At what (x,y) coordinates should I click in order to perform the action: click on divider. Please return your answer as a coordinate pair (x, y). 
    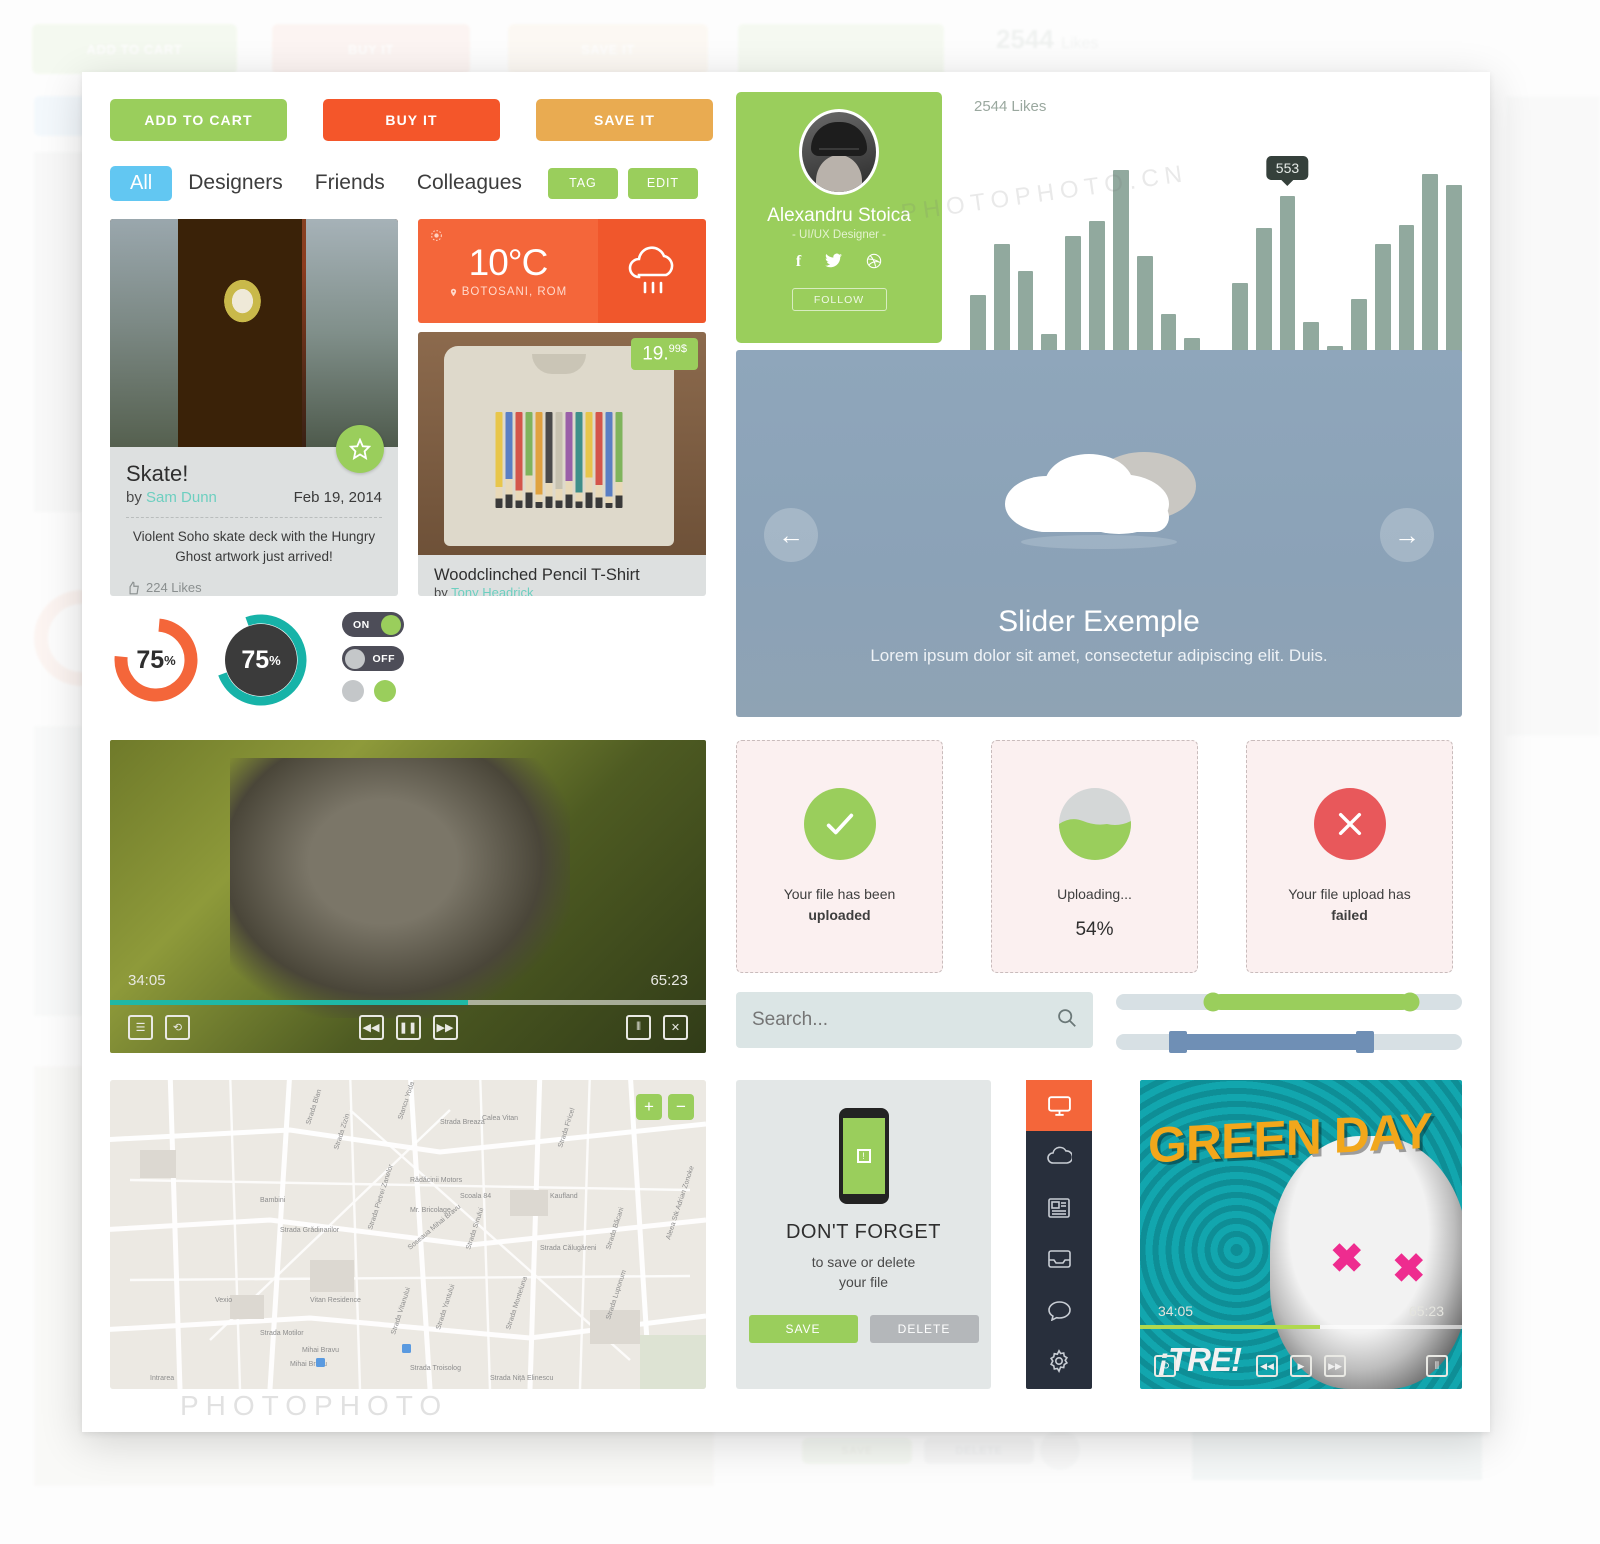
    Looking at the image, I should click on (254, 517).